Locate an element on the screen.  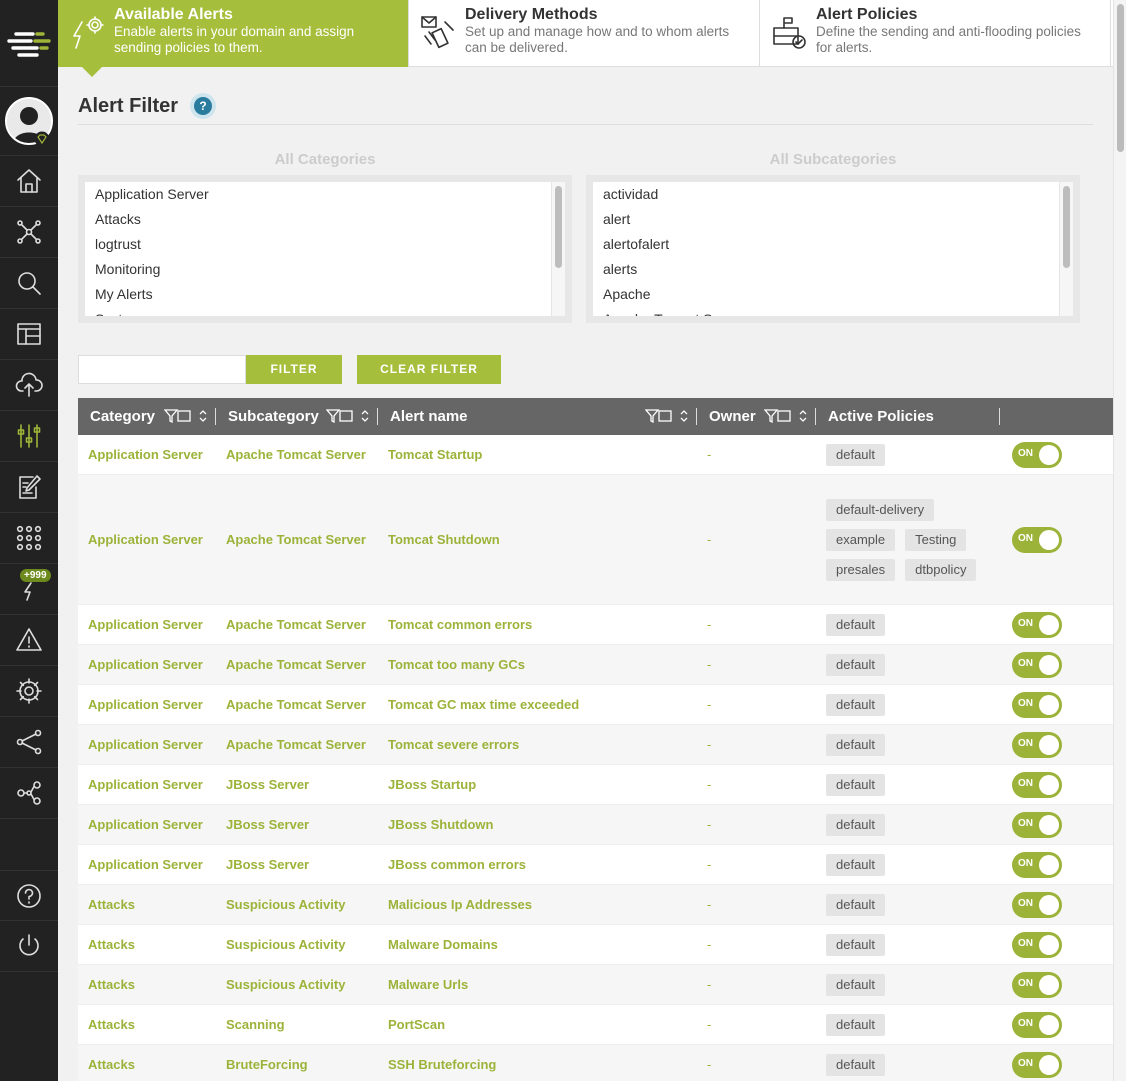
list-item: System is located at coordinates (325, 311).